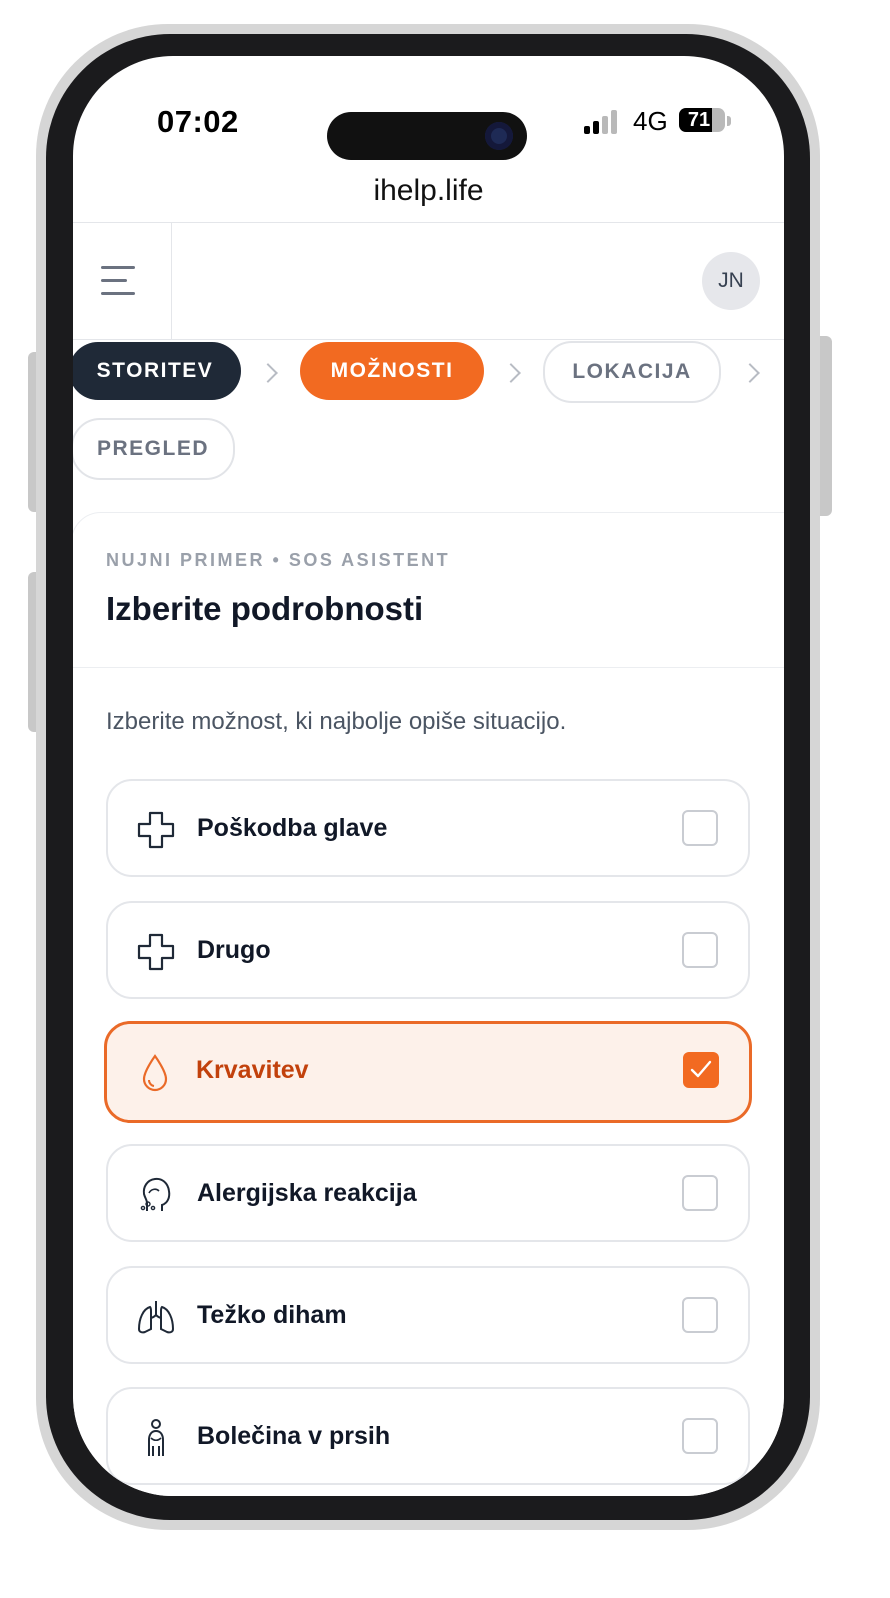  I want to click on step-moznosti: MOŽNOSTI, so click(392, 371).